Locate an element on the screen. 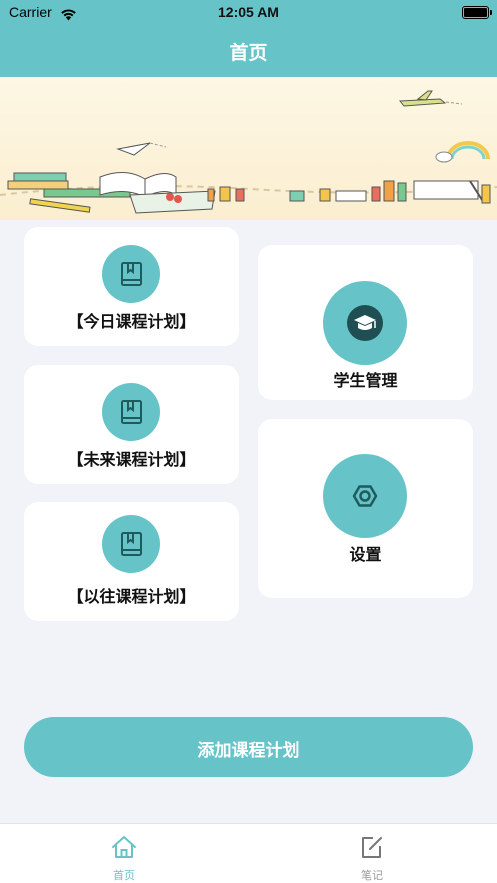 The height and width of the screenshot is (883, 497). today-plan-card: 【今日课程计划】 is located at coordinates (131, 286).